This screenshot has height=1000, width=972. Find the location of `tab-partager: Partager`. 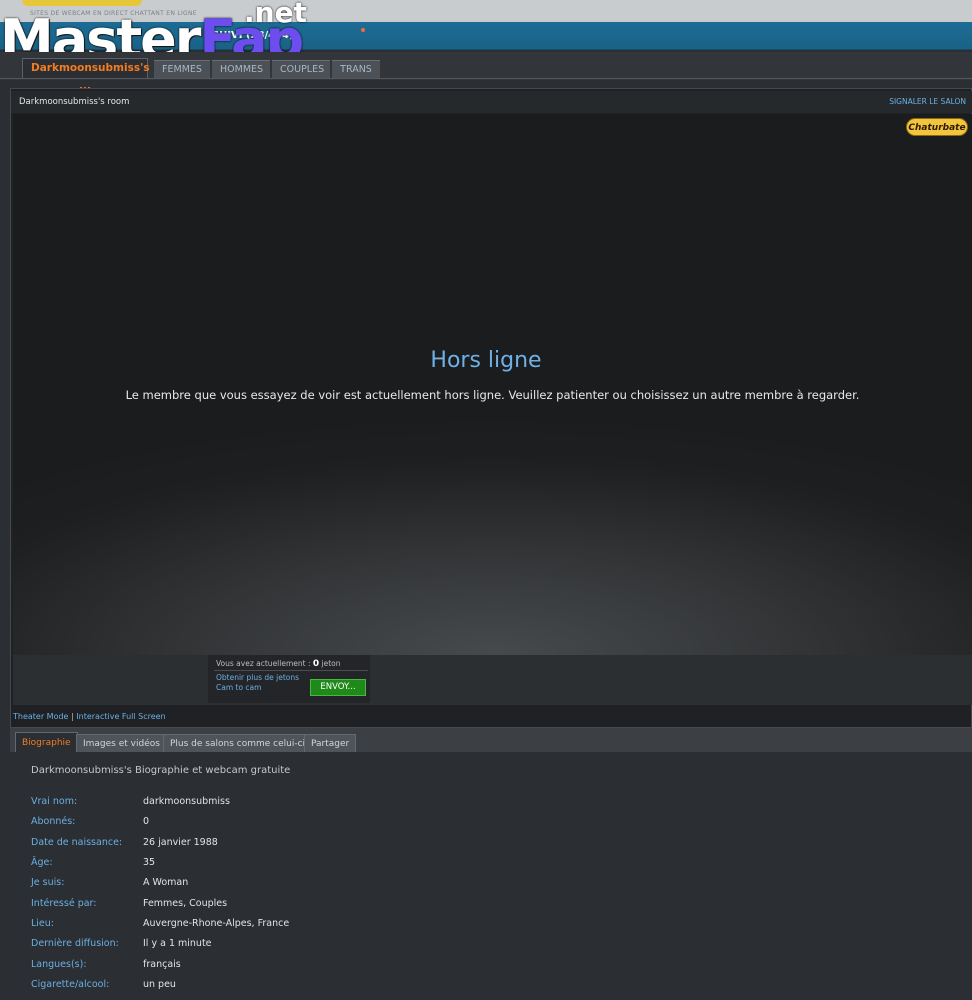

tab-partager: Partager is located at coordinates (330, 743).